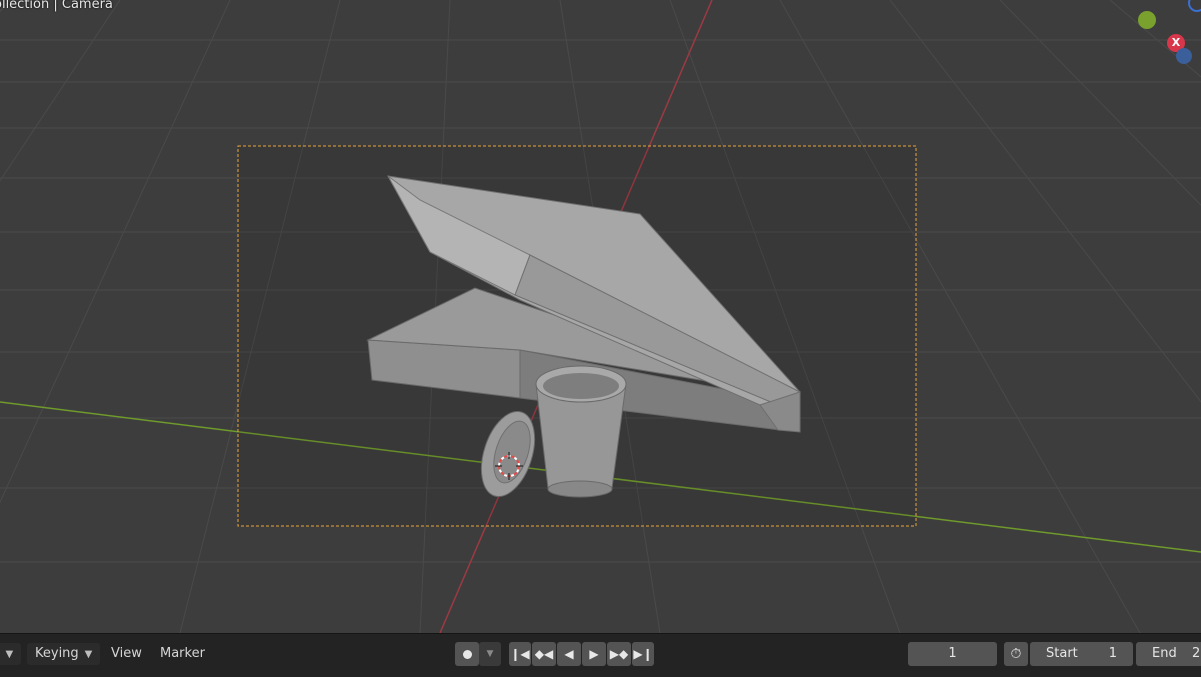 This screenshot has height=677, width=1201. Describe the element at coordinates (952, 654) in the screenshot. I see `current-frame-field: 1` at that location.